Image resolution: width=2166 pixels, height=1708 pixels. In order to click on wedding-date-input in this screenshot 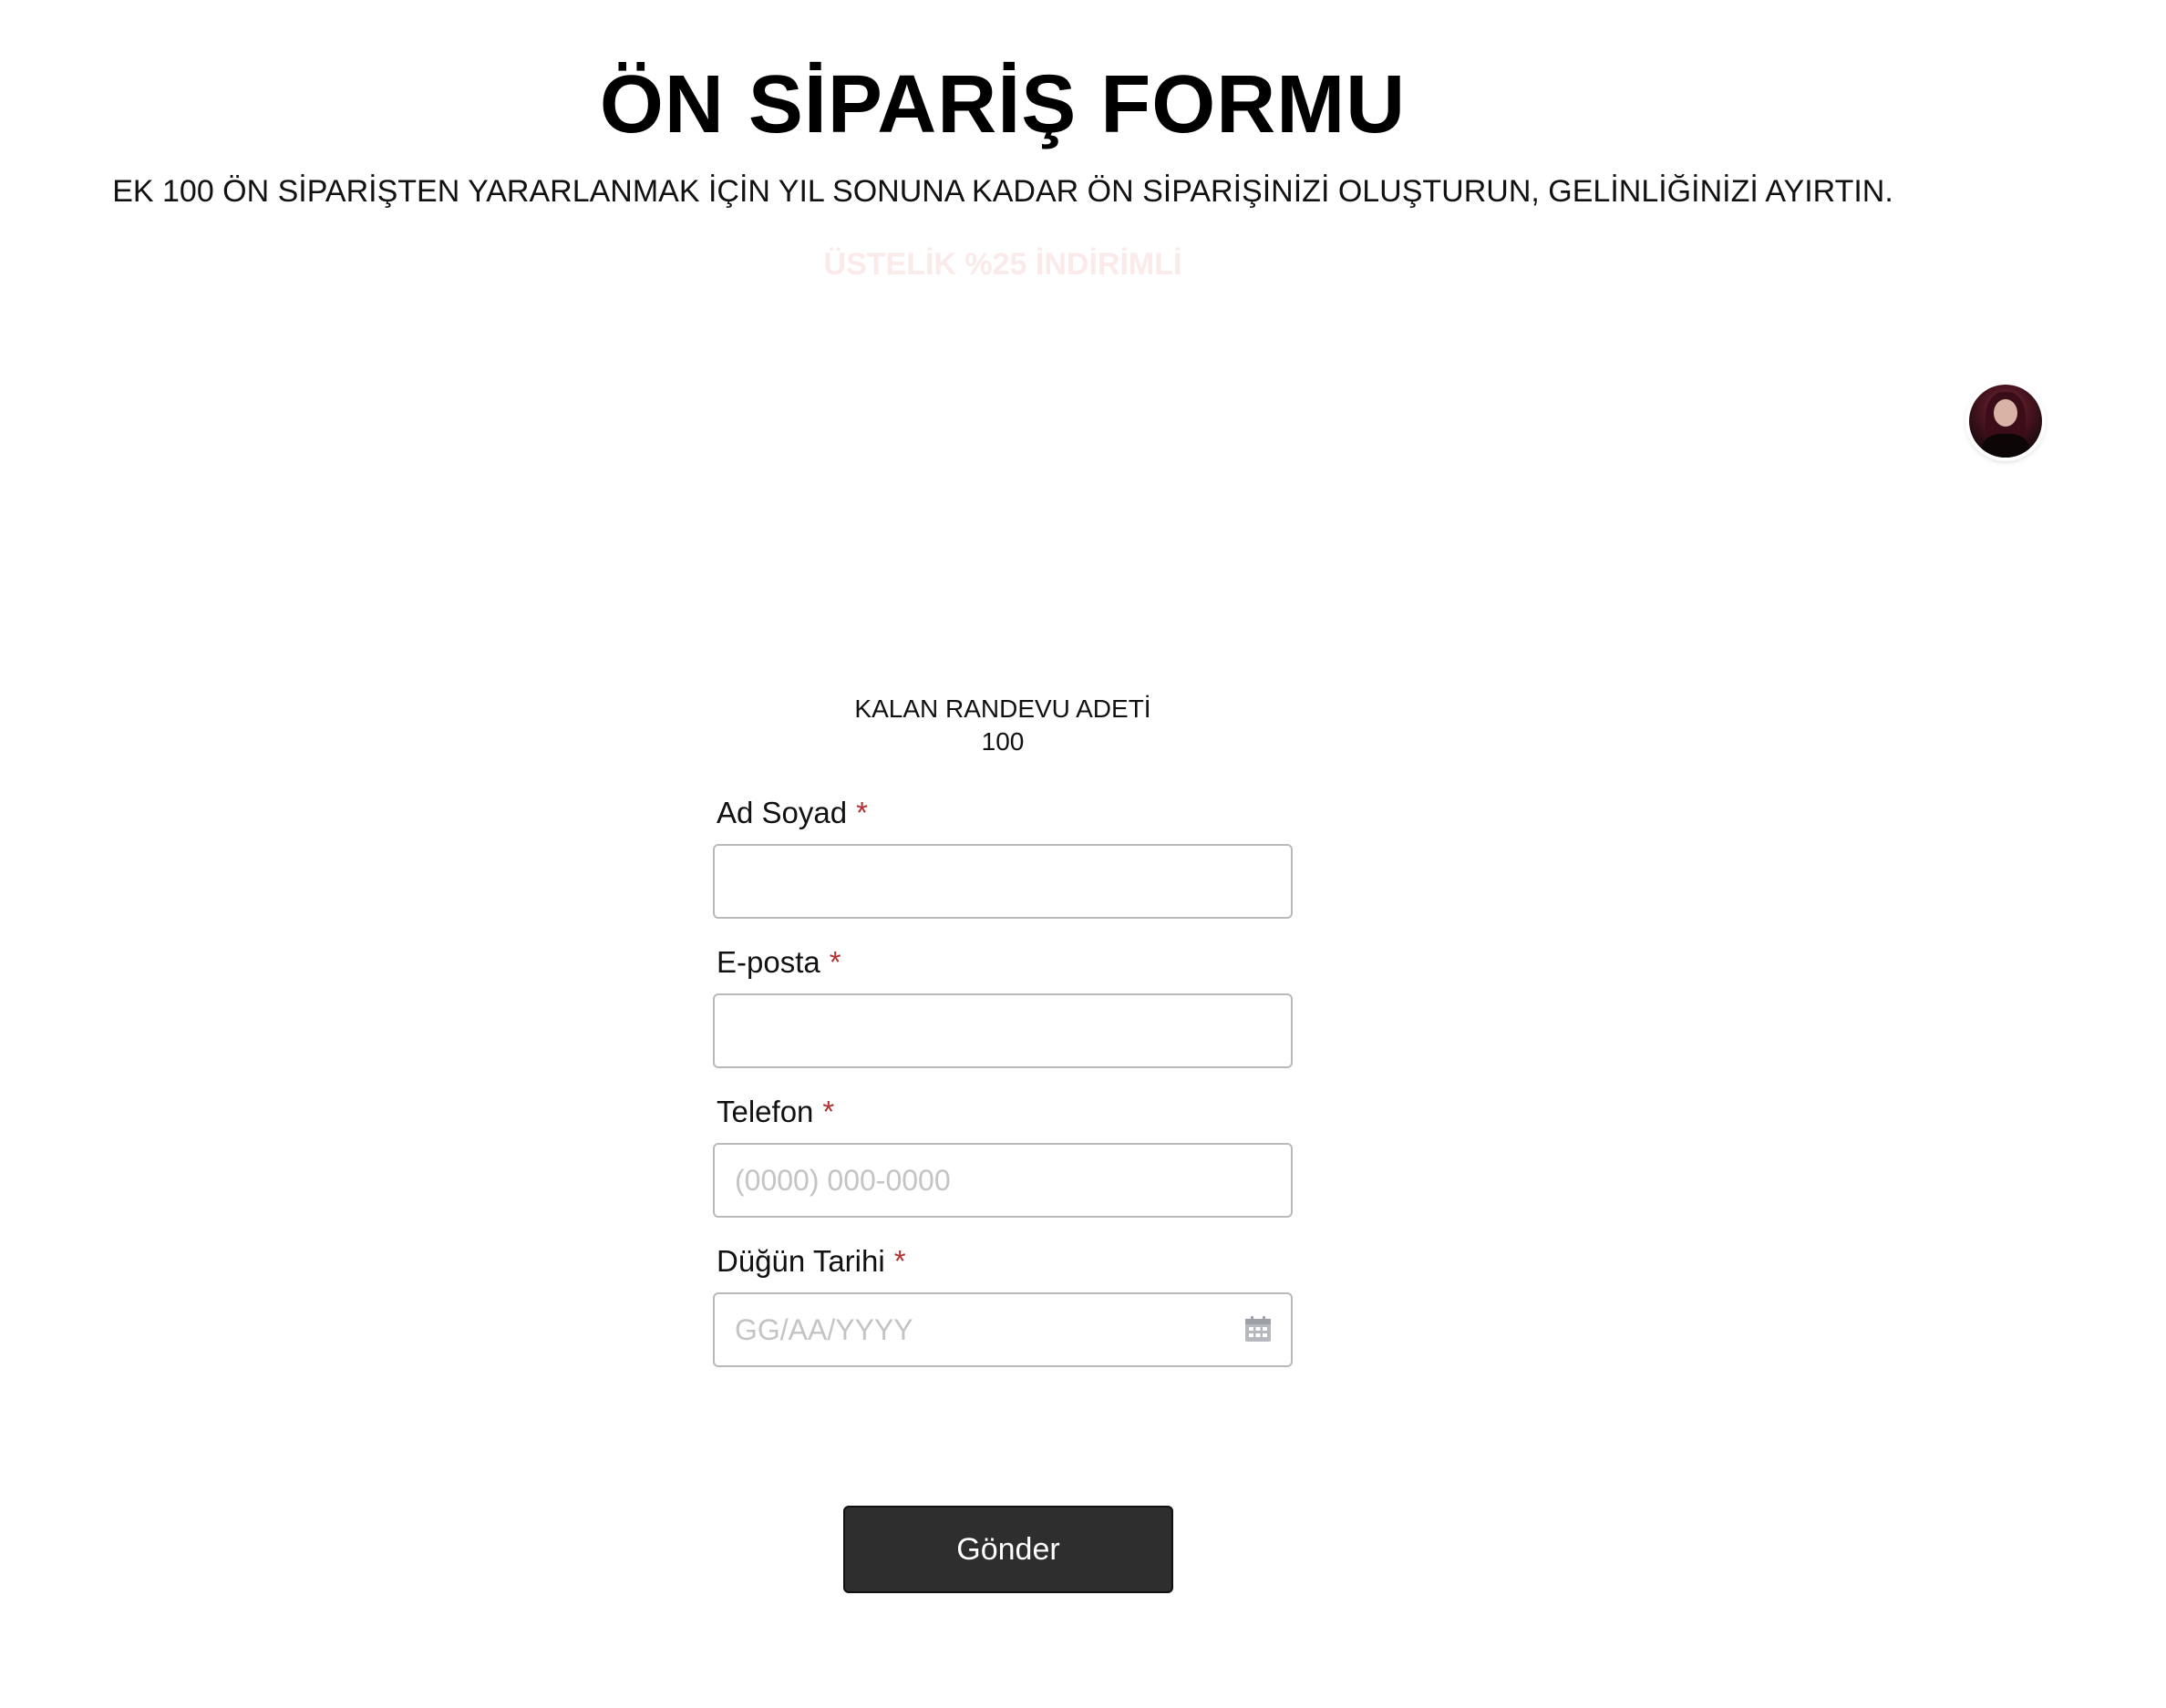, I will do `click(1003, 1329)`.